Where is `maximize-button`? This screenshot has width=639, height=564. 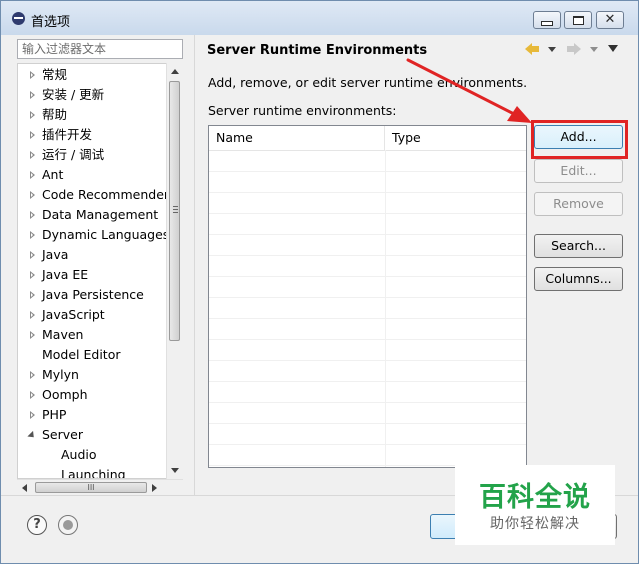
maximize-button is located at coordinates (578, 20).